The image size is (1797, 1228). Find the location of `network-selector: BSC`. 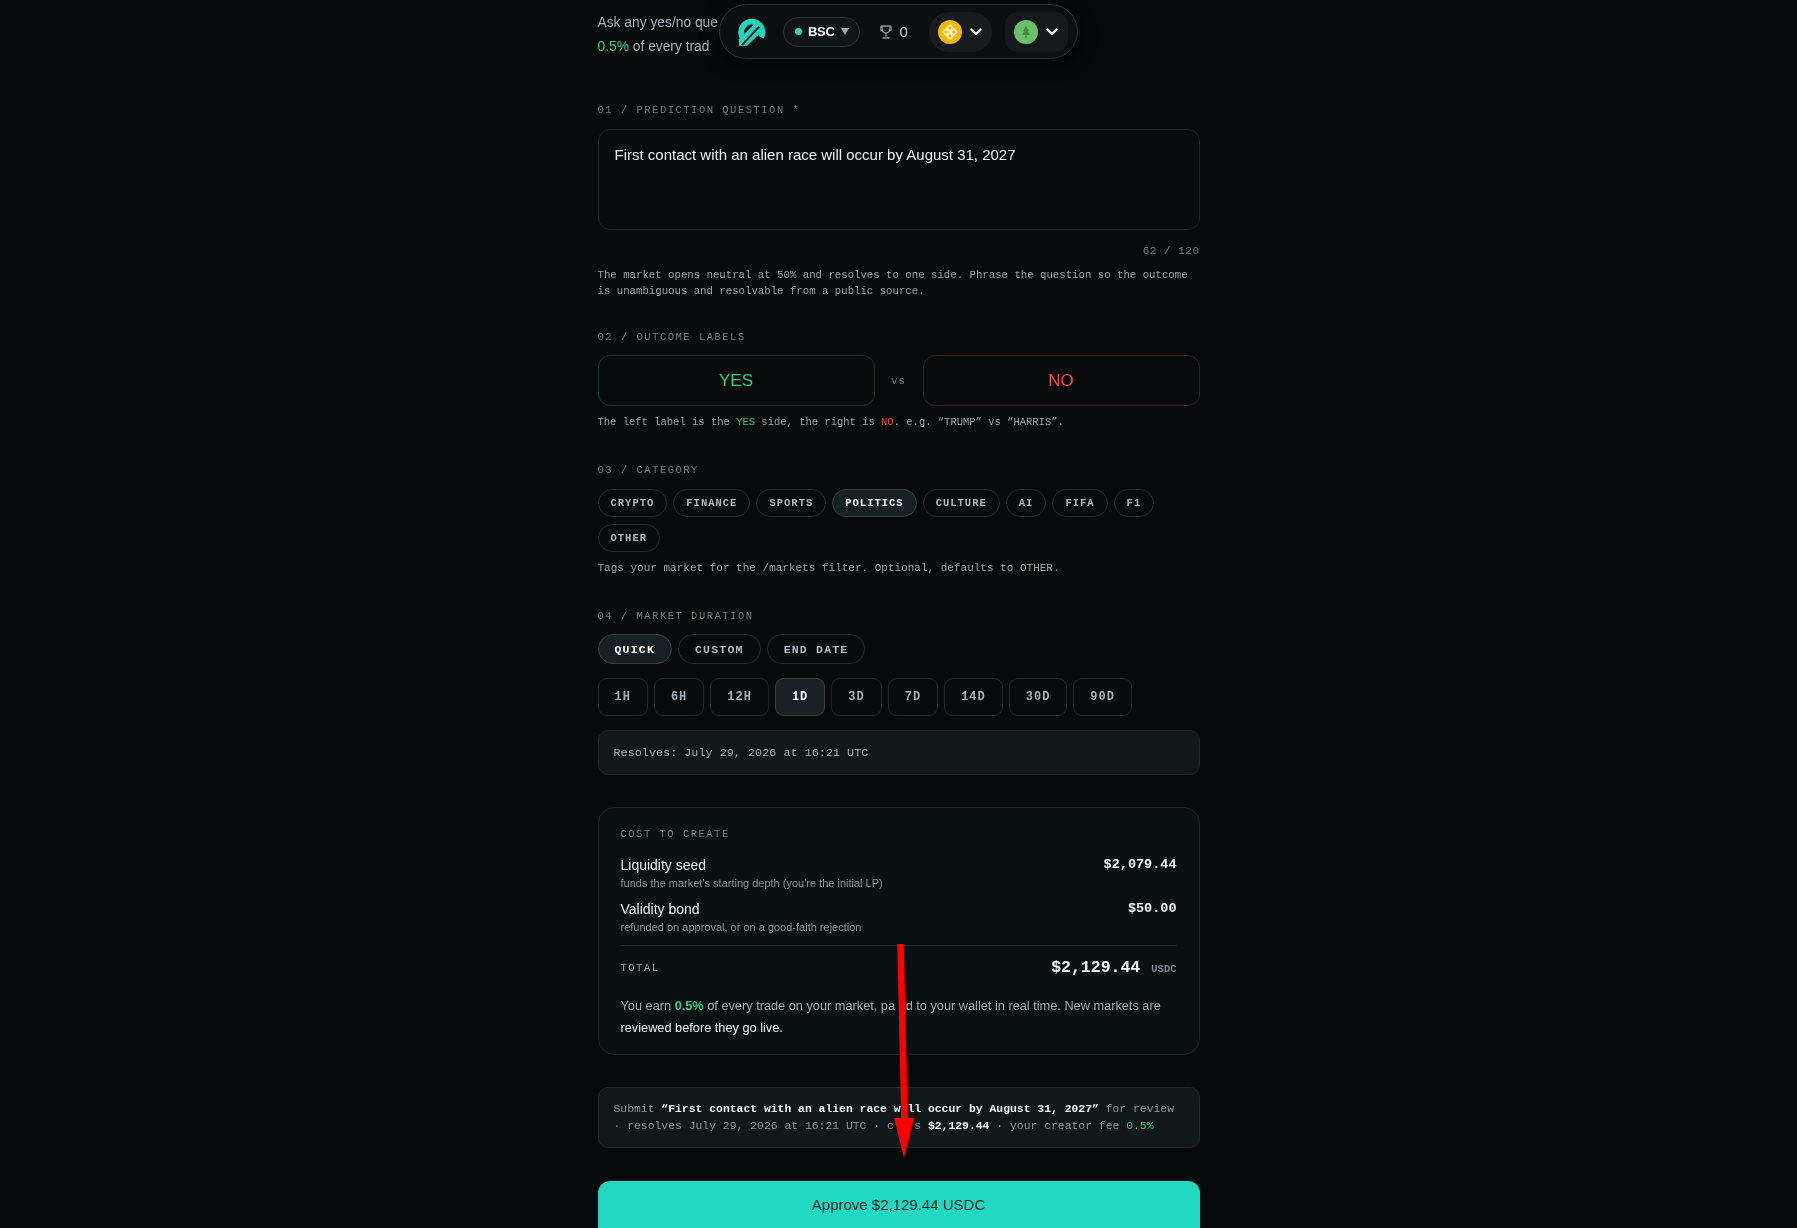

network-selector: BSC is located at coordinates (821, 31).